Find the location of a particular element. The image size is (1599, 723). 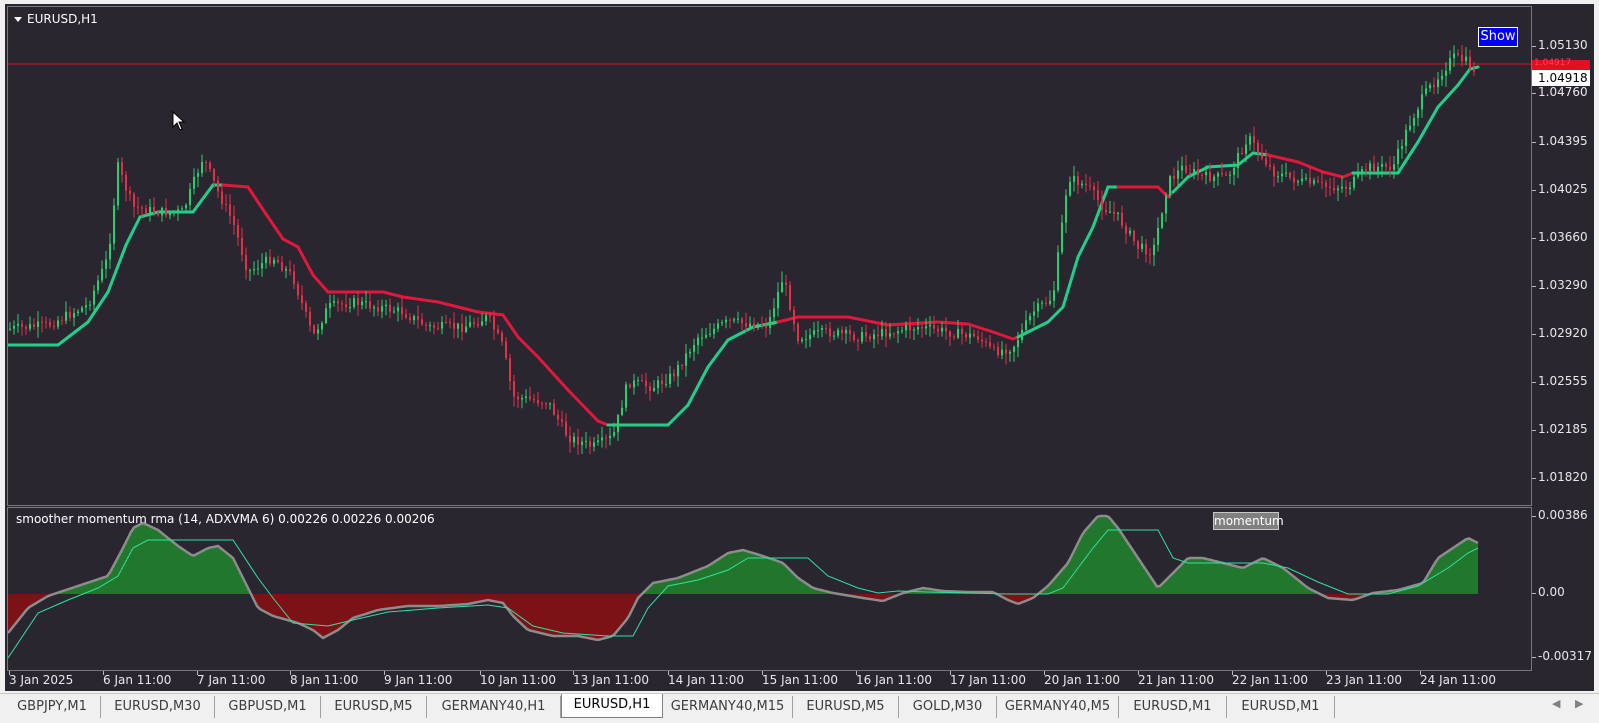

price-axis-label: 1.01820 is located at coordinates (1563, 477).